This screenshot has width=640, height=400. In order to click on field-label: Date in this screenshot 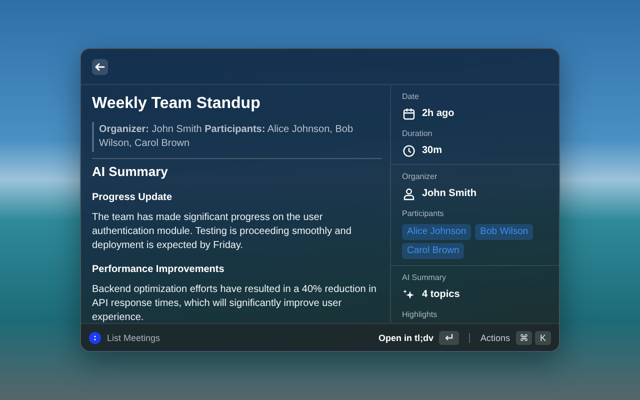, I will do `click(411, 97)`.